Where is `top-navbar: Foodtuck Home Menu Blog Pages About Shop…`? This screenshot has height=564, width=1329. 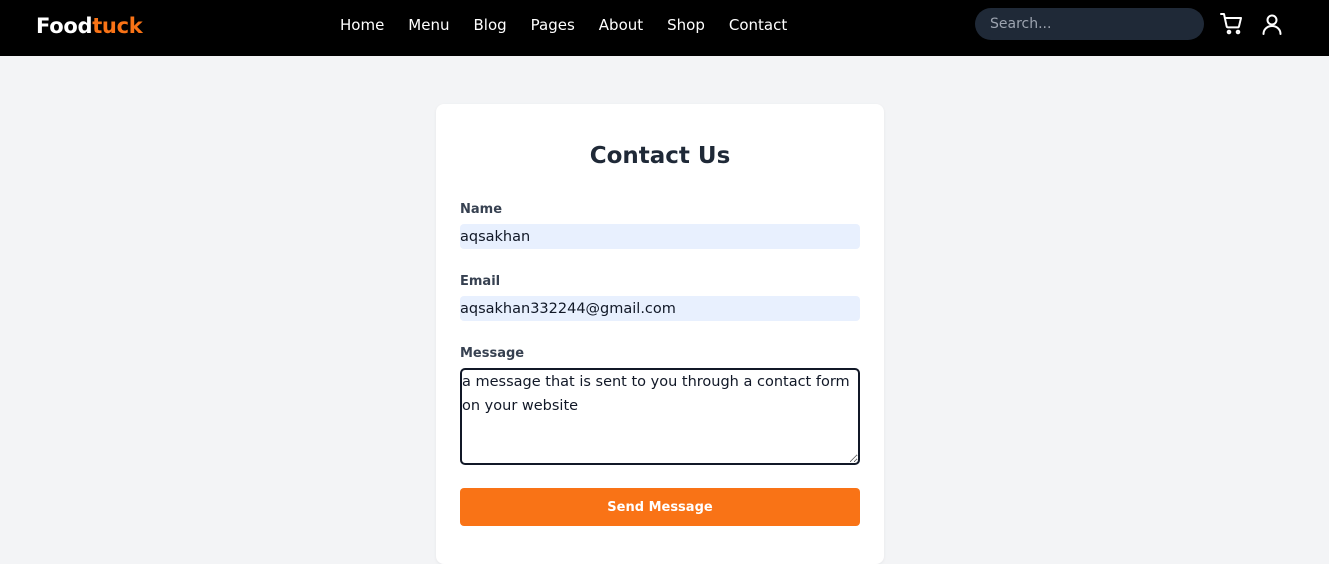 top-navbar: Foodtuck Home Menu Blog Pages About Shop… is located at coordinates (664, 28).